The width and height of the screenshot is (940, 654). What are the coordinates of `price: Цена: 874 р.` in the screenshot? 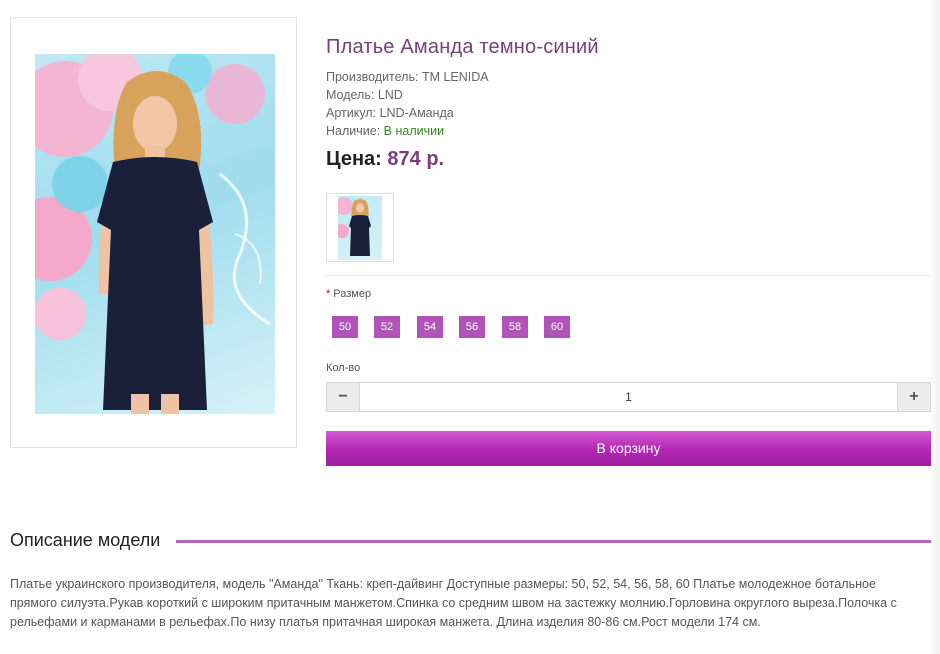 It's located at (385, 159).